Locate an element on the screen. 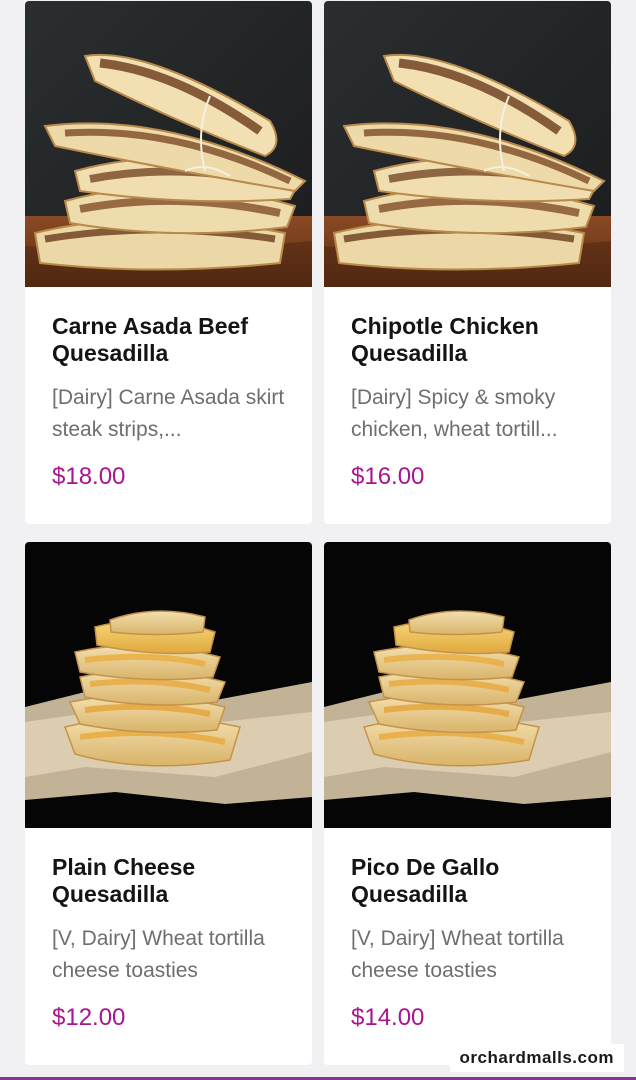  item-price: $14.00 is located at coordinates (388, 1017).